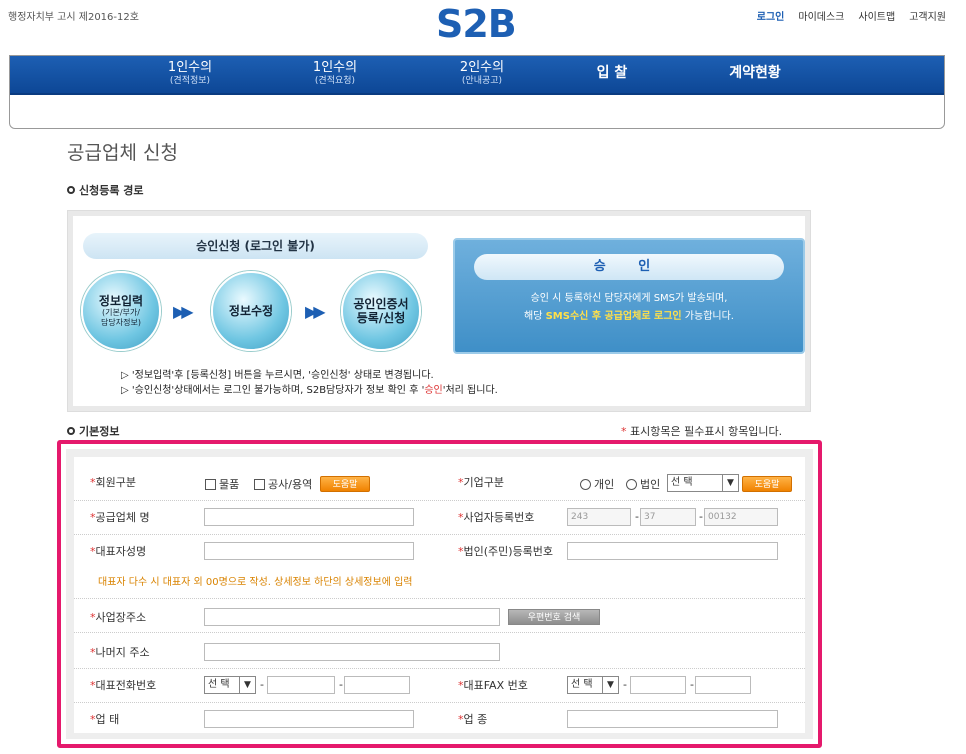  What do you see at coordinates (703, 483) in the screenshot?
I see `company-type-select: 선 택 ▼` at bounding box center [703, 483].